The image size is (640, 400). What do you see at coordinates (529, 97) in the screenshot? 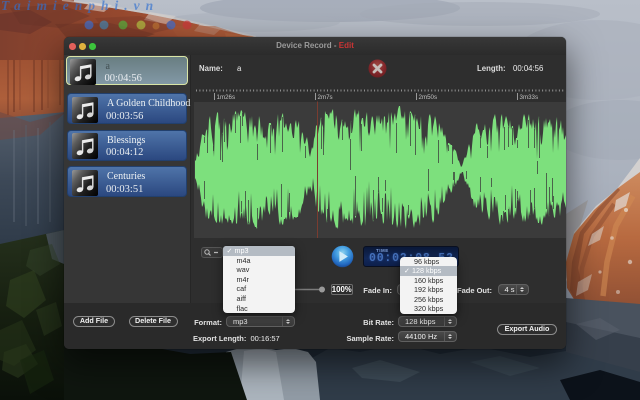
I see `svg-text: 3m33s` at bounding box center [529, 97].